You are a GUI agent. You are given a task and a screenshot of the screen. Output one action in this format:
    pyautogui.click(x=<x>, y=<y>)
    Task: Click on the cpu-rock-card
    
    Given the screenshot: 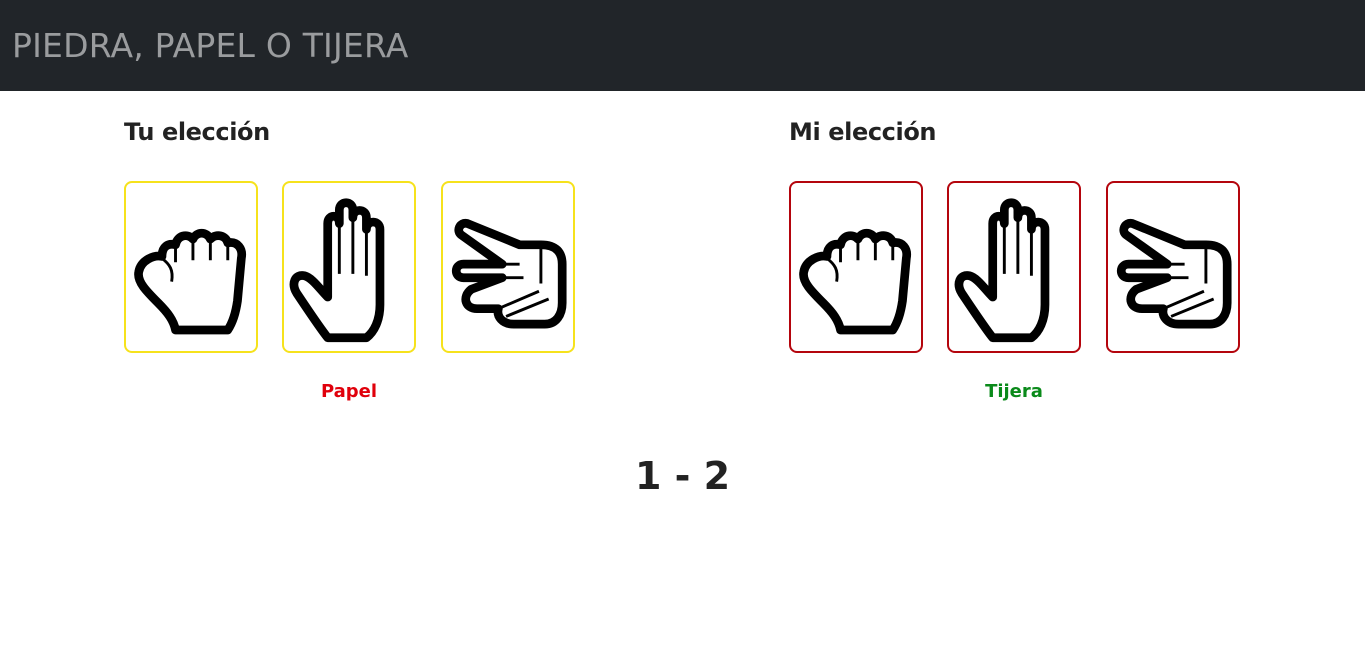 What is the action you would take?
    pyautogui.click(x=856, y=267)
    